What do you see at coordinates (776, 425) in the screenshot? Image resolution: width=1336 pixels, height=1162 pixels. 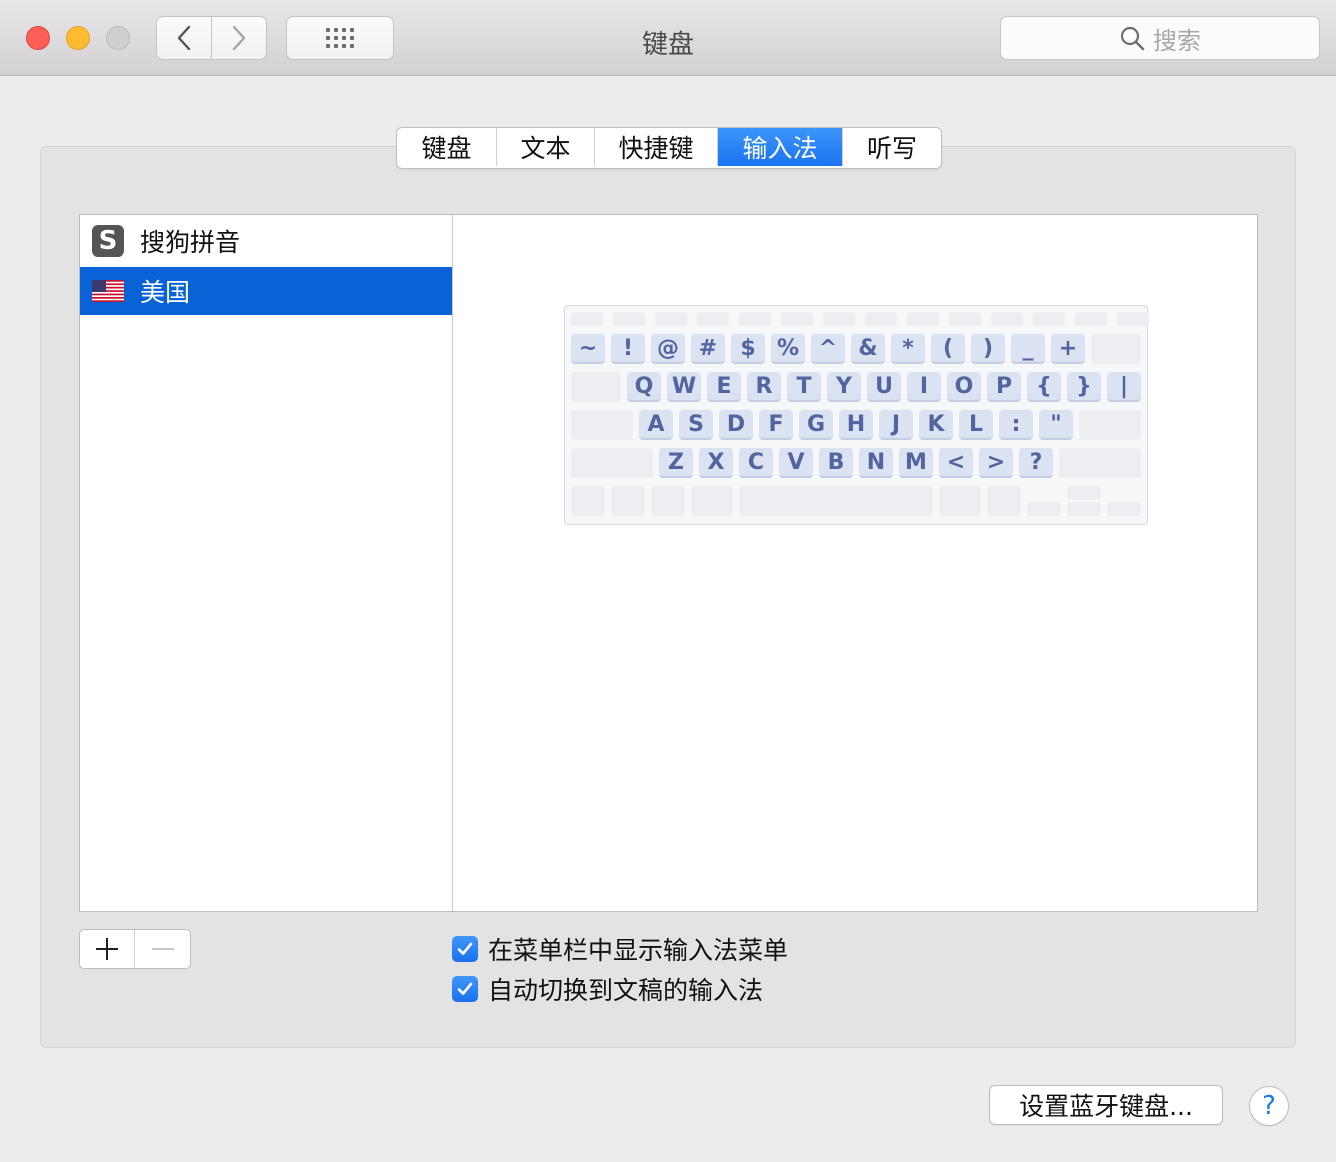 I see `keyboard-key: F` at bounding box center [776, 425].